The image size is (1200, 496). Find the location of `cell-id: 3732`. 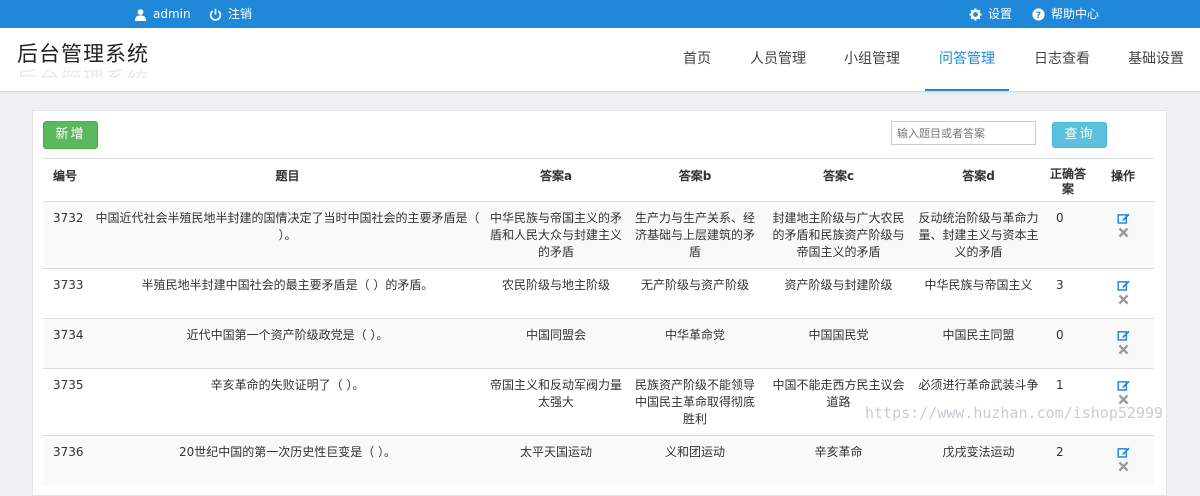

cell-id: 3732 is located at coordinates (66, 235).